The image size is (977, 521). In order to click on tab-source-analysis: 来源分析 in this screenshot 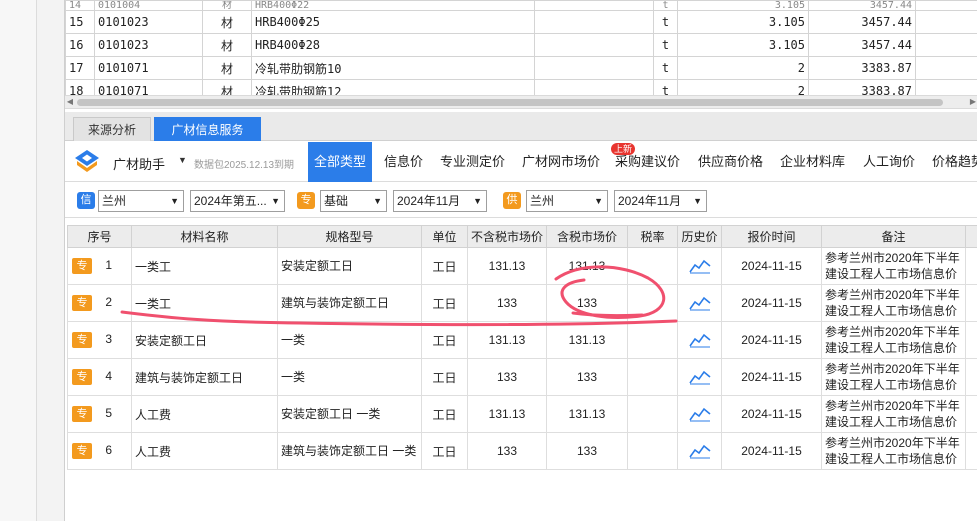, I will do `click(112, 129)`.